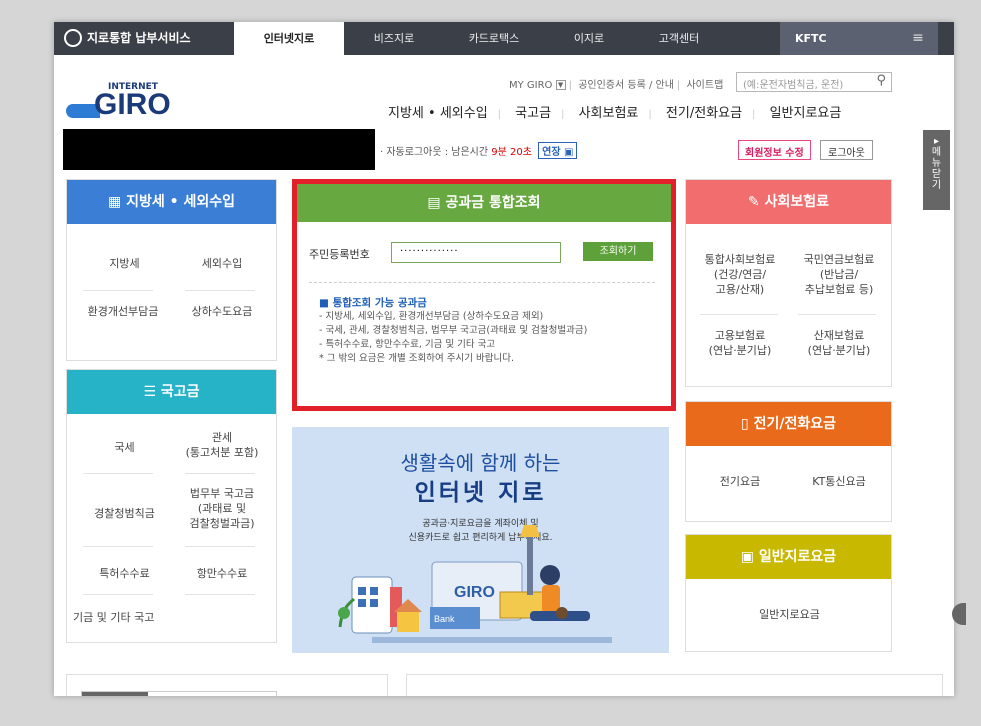 Image resolution: width=981 pixels, height=726 pixels. I want to click on search-input: (예:운전자범칙금, 운전) ⚲, so click(814, 82).